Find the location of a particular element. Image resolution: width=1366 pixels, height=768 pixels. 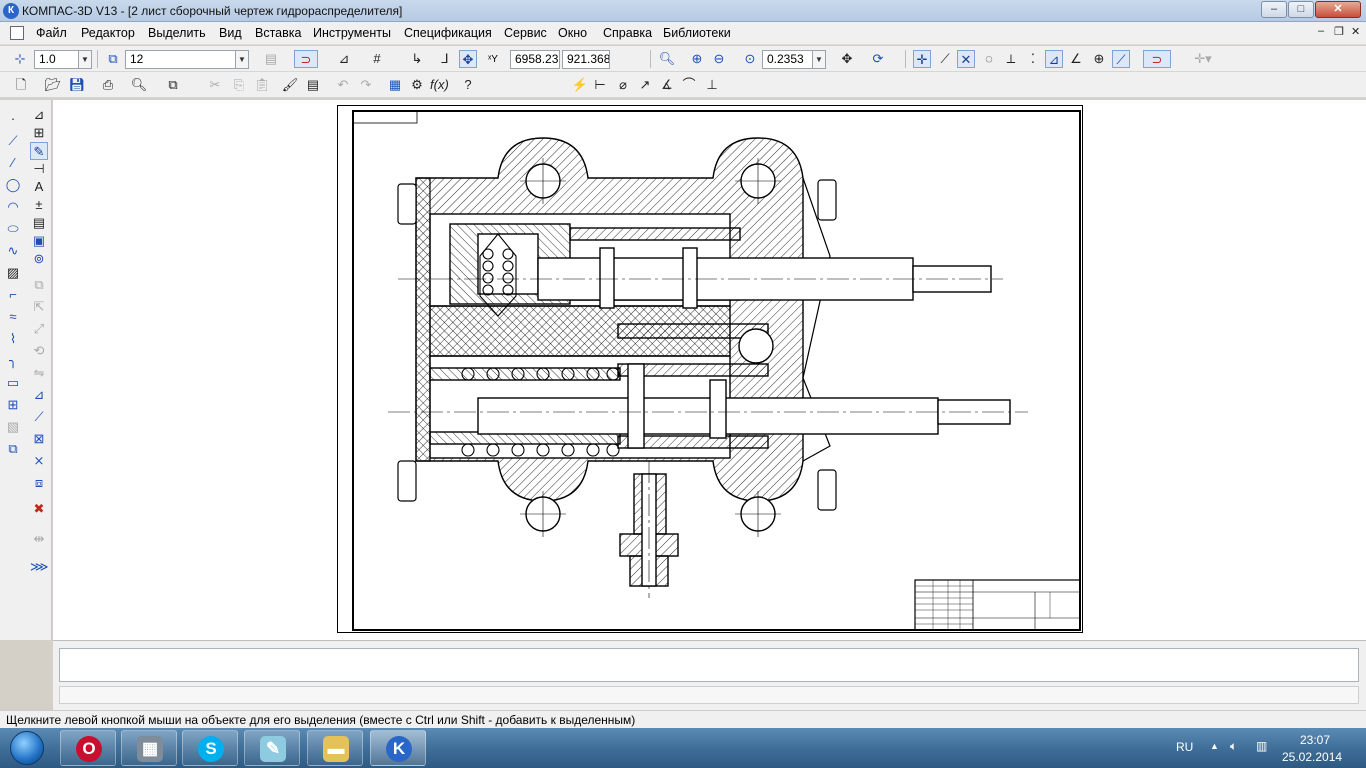

undo-icon: ↶ is located at coordinates (343, 85).